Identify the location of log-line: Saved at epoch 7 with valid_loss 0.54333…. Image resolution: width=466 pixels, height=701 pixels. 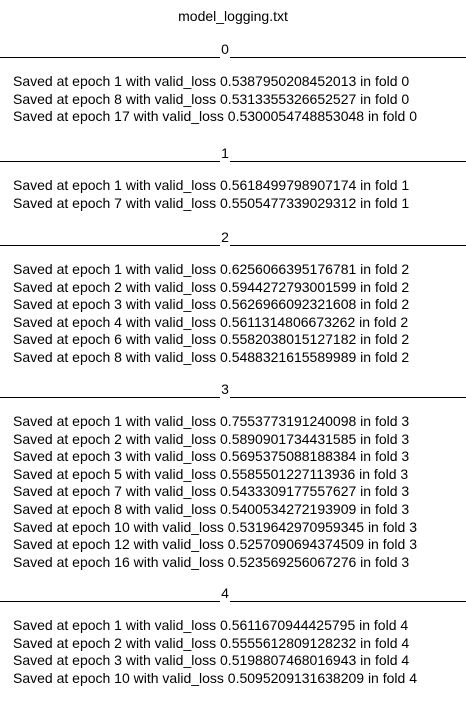
(211, 491).